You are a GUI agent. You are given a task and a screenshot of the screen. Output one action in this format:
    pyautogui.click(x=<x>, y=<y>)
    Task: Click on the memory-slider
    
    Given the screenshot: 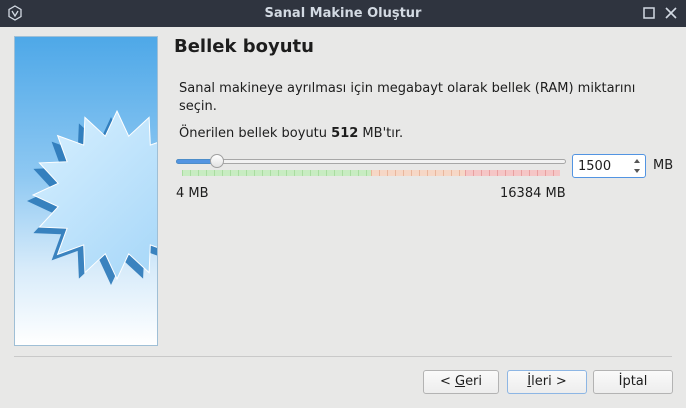 What is the action you would take?
    pyautogui.click(x=371, y=166)
    